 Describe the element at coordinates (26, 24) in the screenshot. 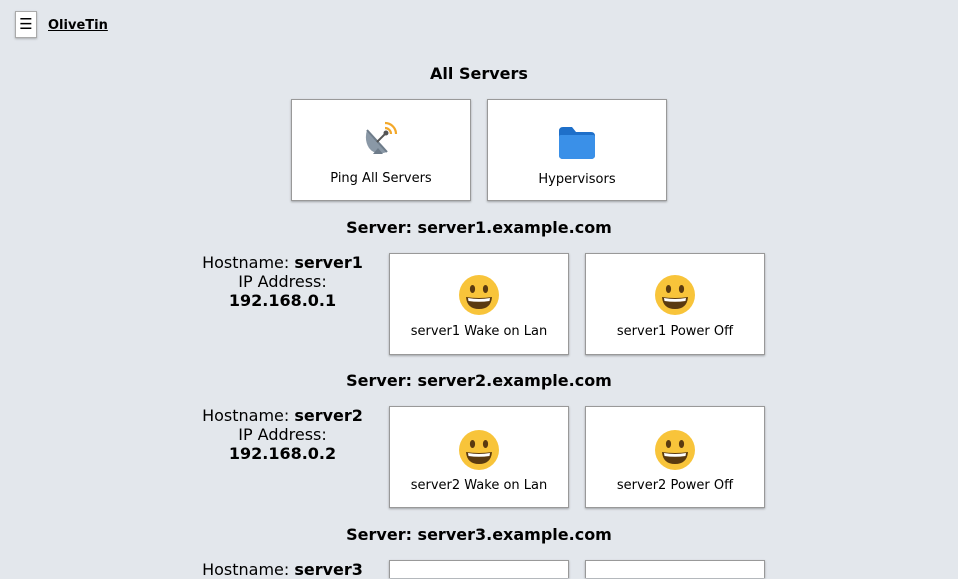

I see `hamburger-menu-icon: ☰` at that location.